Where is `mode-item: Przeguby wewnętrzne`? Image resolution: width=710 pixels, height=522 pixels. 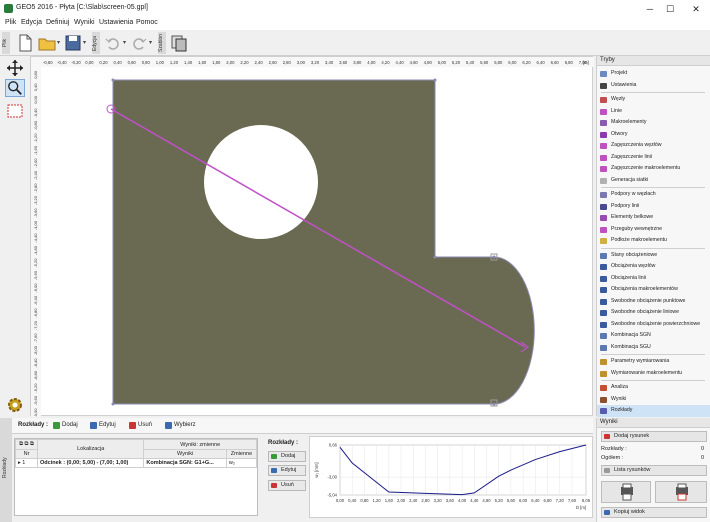 mode-item: Przeguby wewnętrzne is located at coordinates (653, 230).